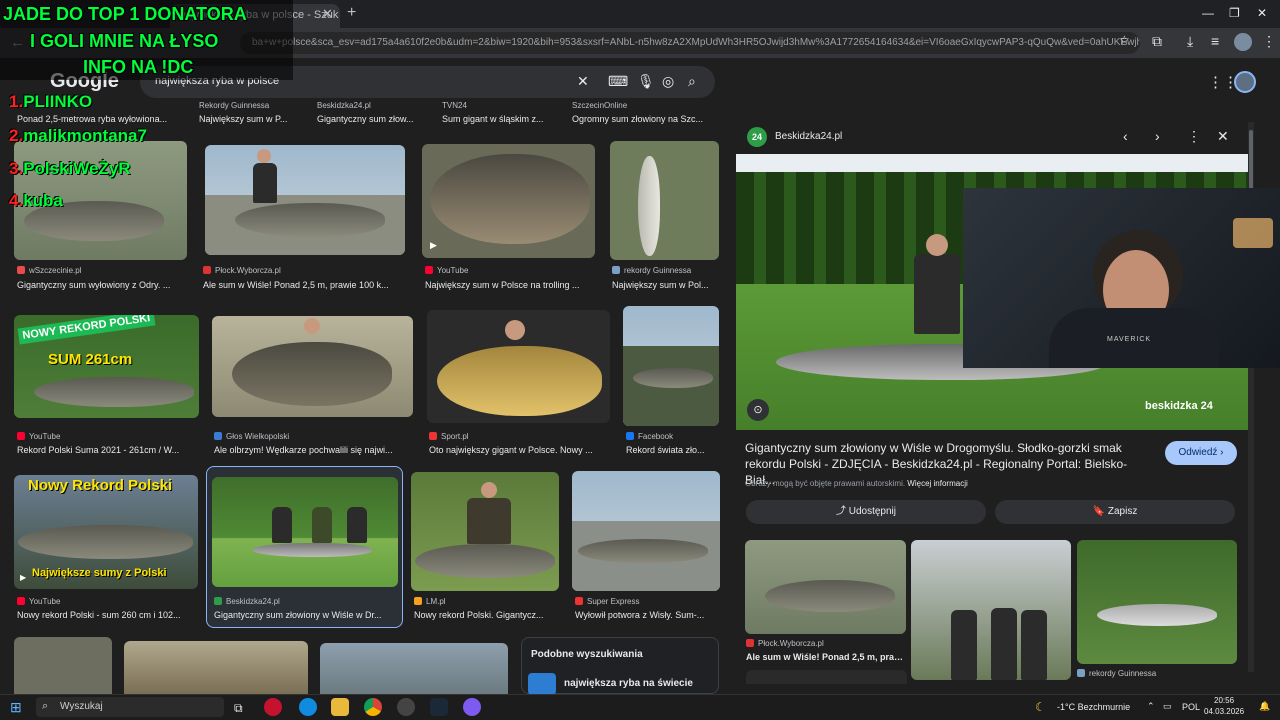 This screenshot has width=1280, height=720. Describe the element at coordinates (238, 708) in the screenshot. I see `task-view-icon: ⧉` at that location.